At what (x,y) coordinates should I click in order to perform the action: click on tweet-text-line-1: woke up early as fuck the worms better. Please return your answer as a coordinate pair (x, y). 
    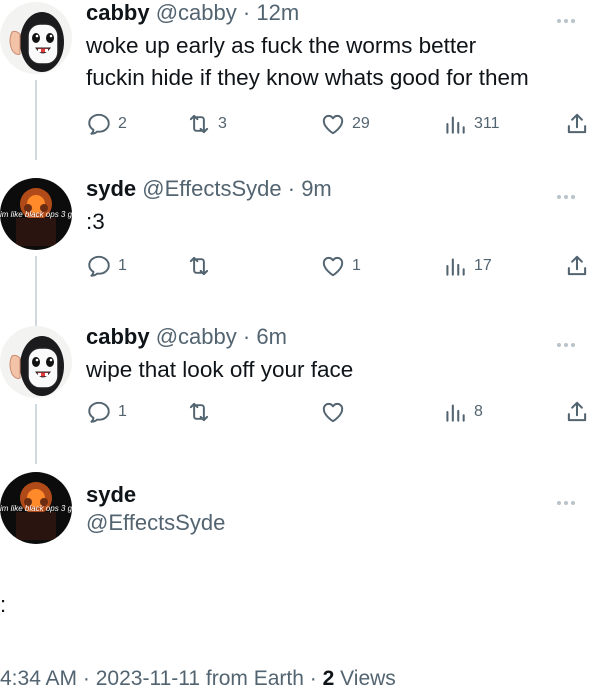
    Looking at the image, I should click on (281, 45).